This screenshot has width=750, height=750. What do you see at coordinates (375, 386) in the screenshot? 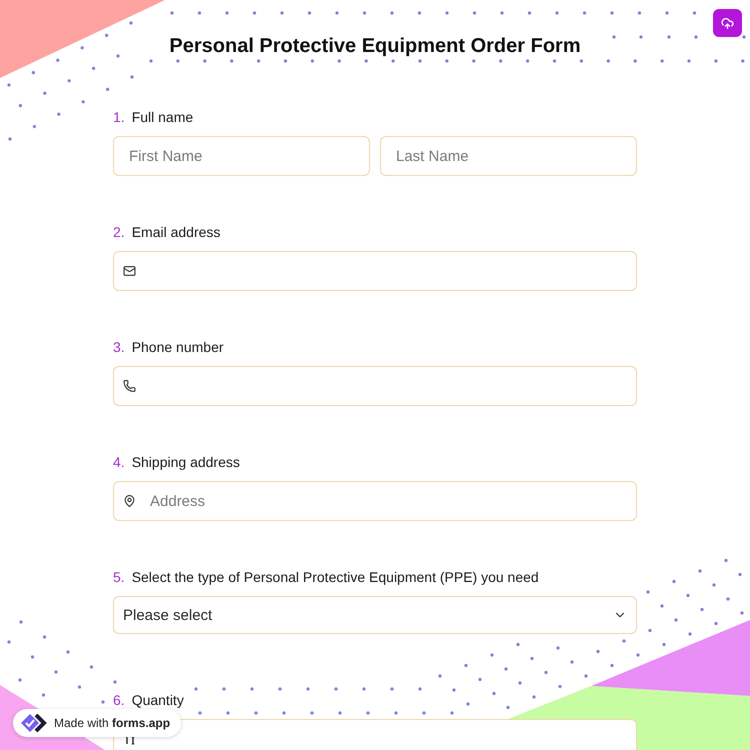
I see `phone-field` at bounding box center [375, 386].